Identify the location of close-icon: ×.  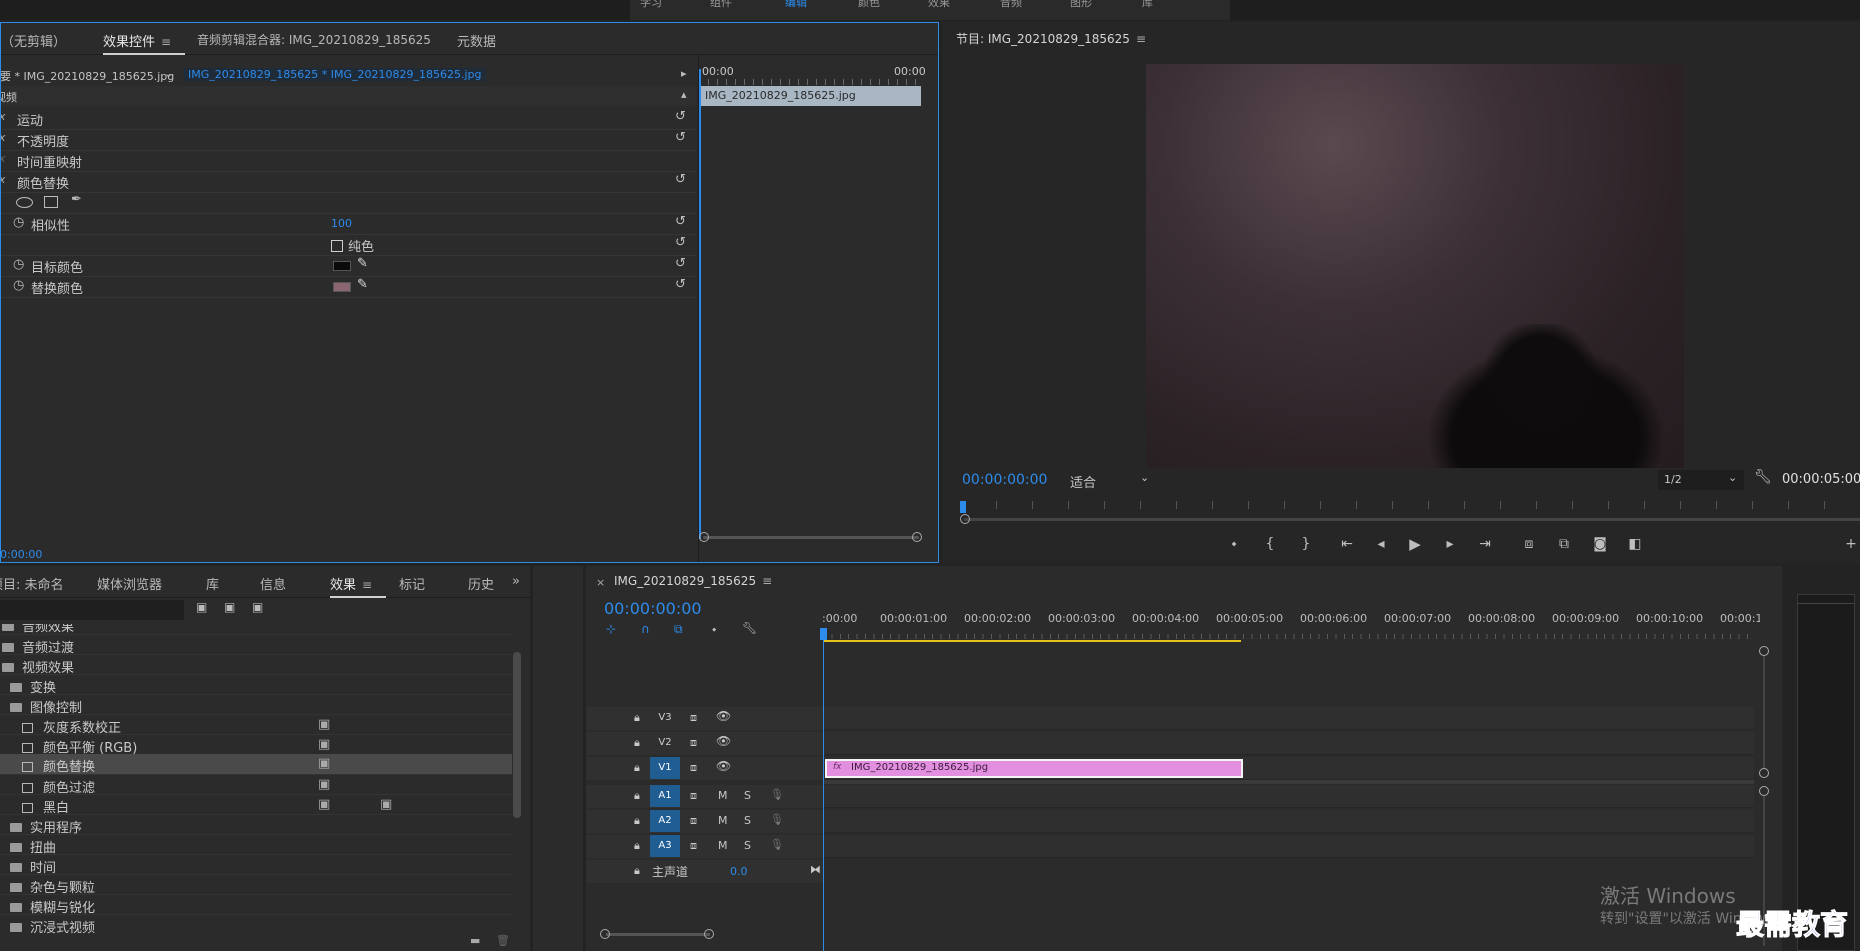
(600, 582).